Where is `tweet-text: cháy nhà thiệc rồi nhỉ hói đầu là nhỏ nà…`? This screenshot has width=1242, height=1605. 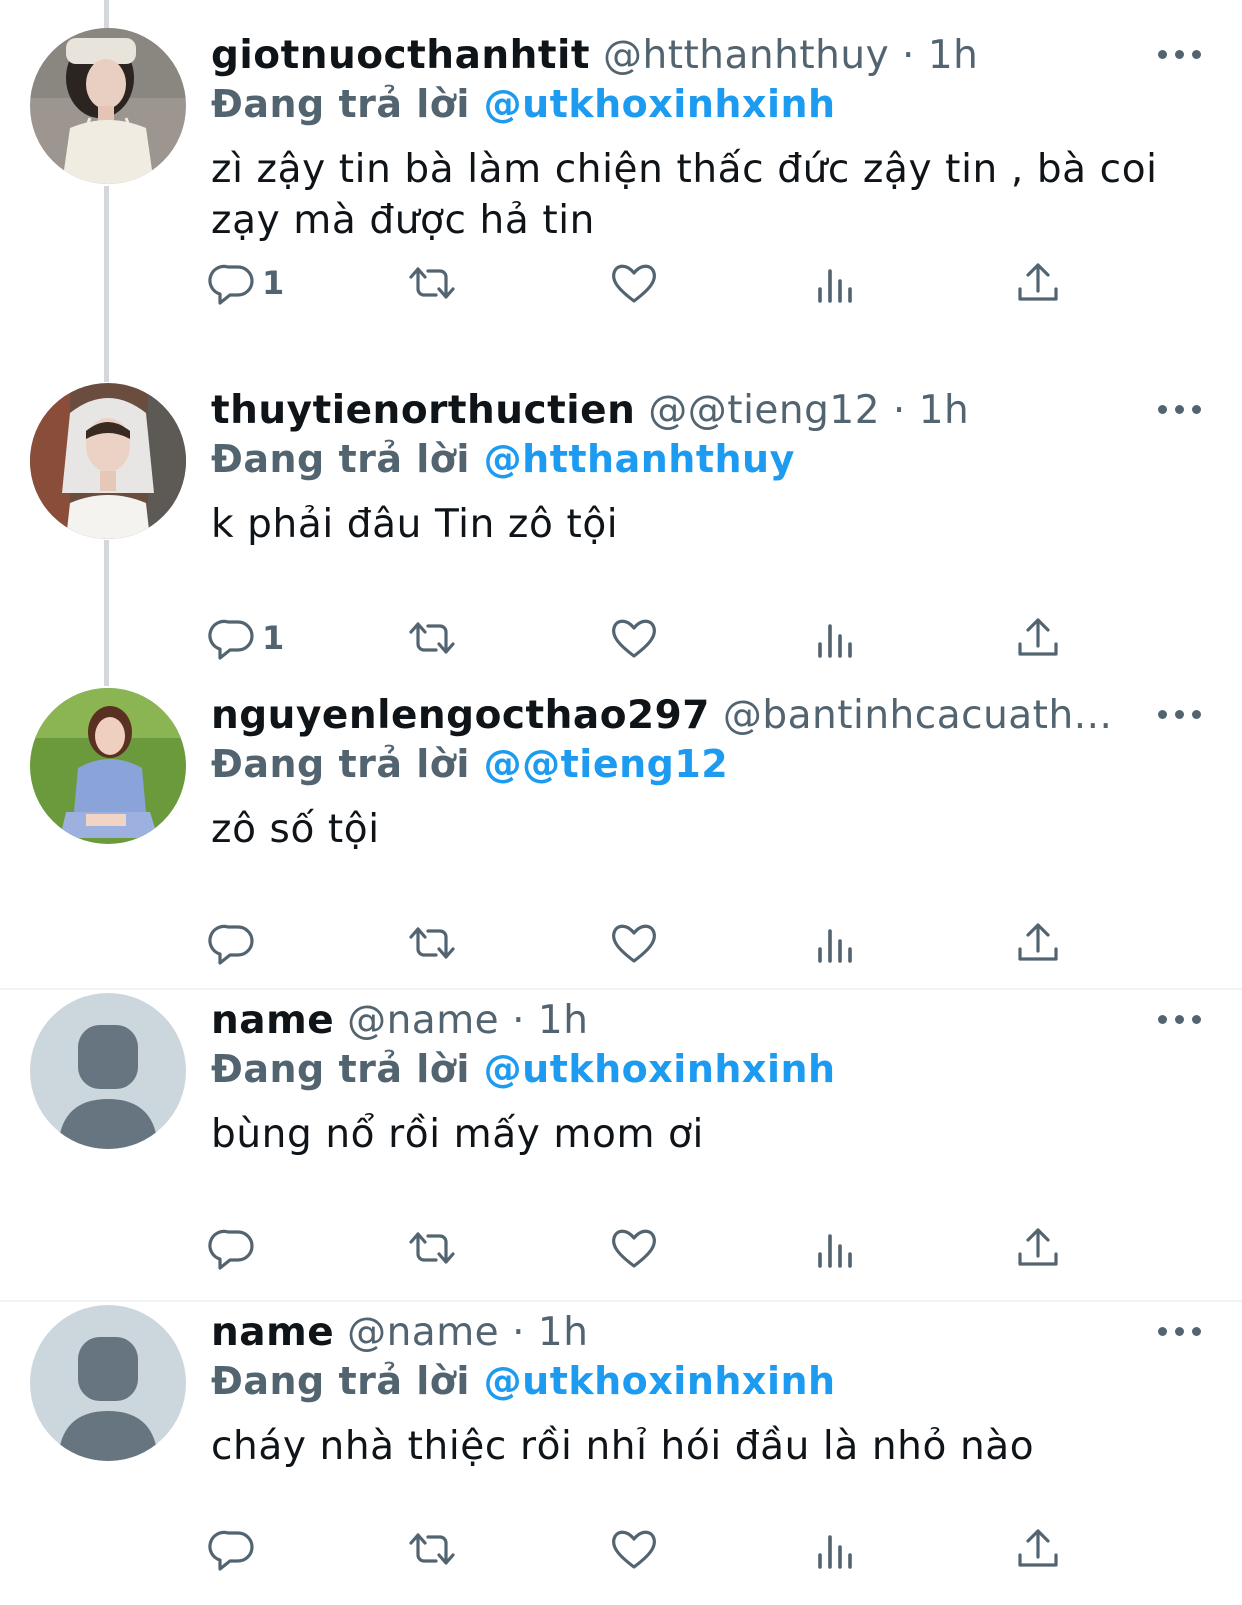 tweet-text: cháy nhà thiệc rồi nhỉ hói đầu là nhỏ nà… is located at coordinates (623, 1446).